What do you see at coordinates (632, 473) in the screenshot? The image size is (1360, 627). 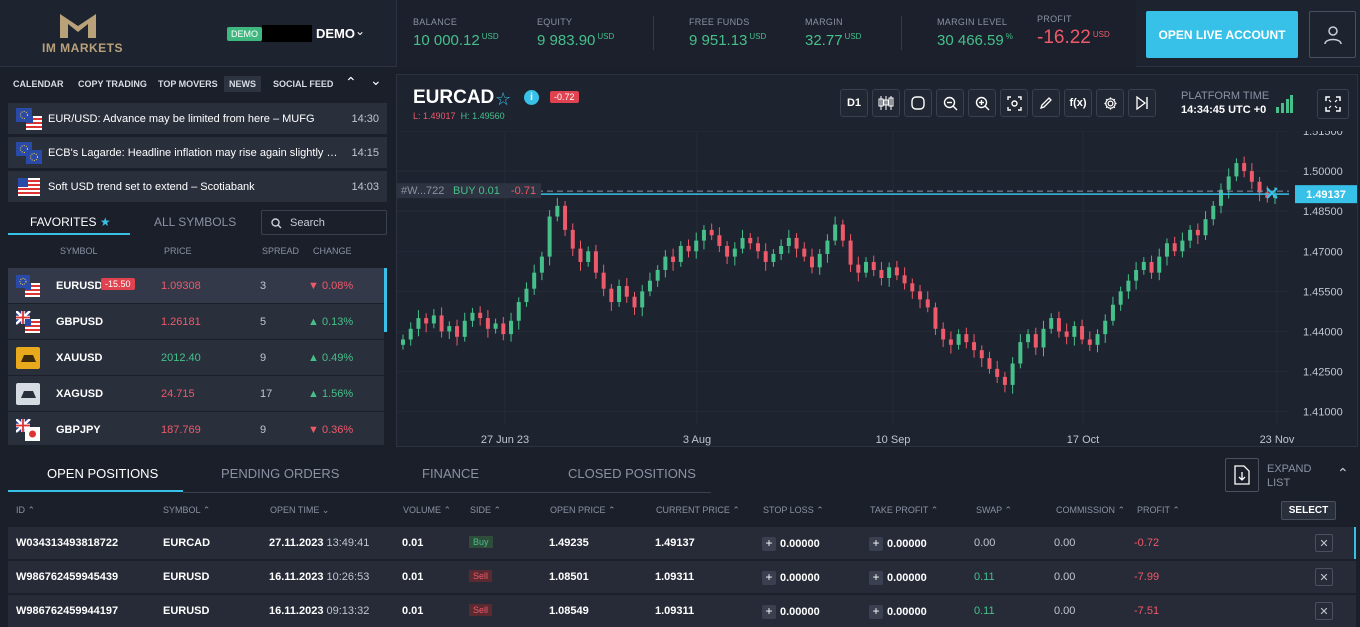 I see `tab-closed-positions: CLOSED POSITIONS` at bounding box center [632, 473].